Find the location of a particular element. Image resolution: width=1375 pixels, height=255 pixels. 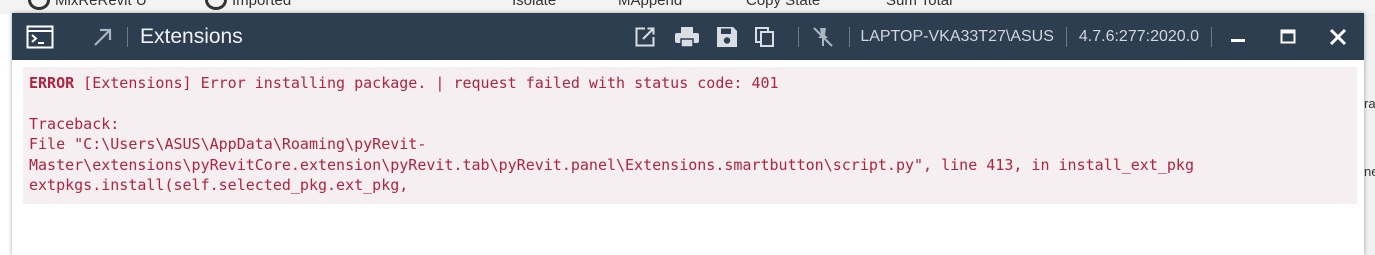

ribbon-label-isolate: Isolate is located at coordinates (534, 4).